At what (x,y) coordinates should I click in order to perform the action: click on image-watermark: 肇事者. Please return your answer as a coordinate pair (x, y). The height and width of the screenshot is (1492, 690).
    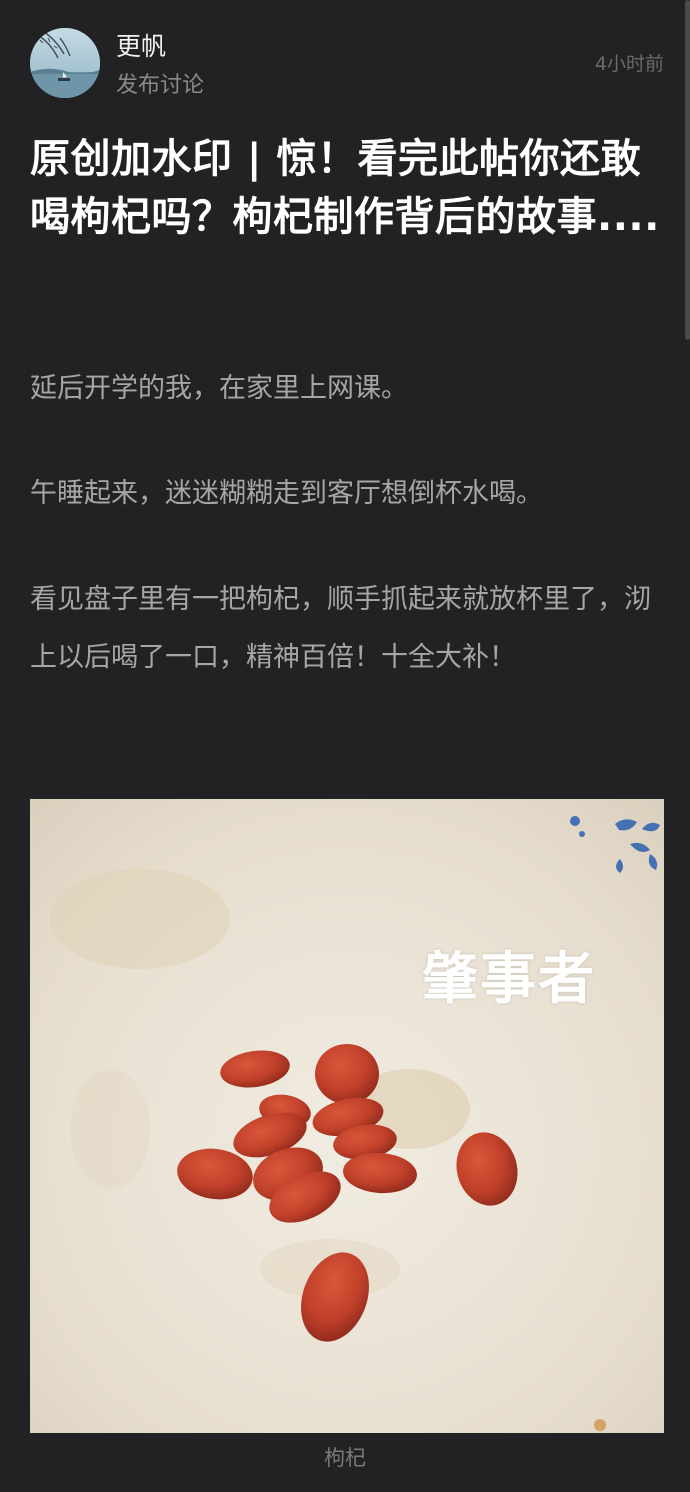
    Looking at the image, I should click on (509, 979).